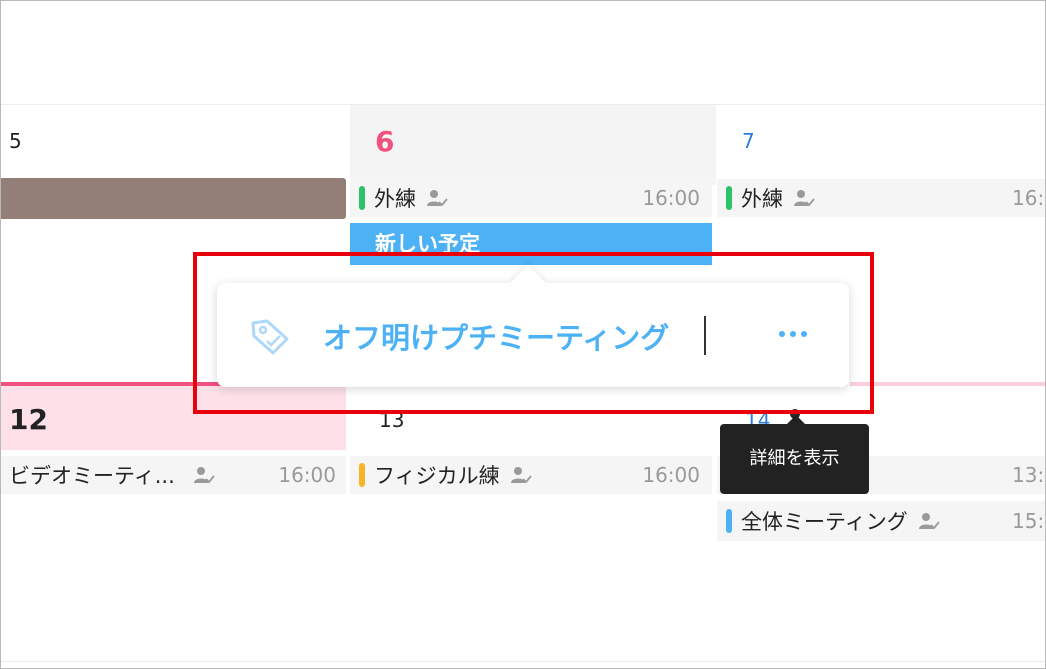  What do you see at coordinates (523, 661) in the screenshot?
I see `week-divider` at bounding box center [523, 661].